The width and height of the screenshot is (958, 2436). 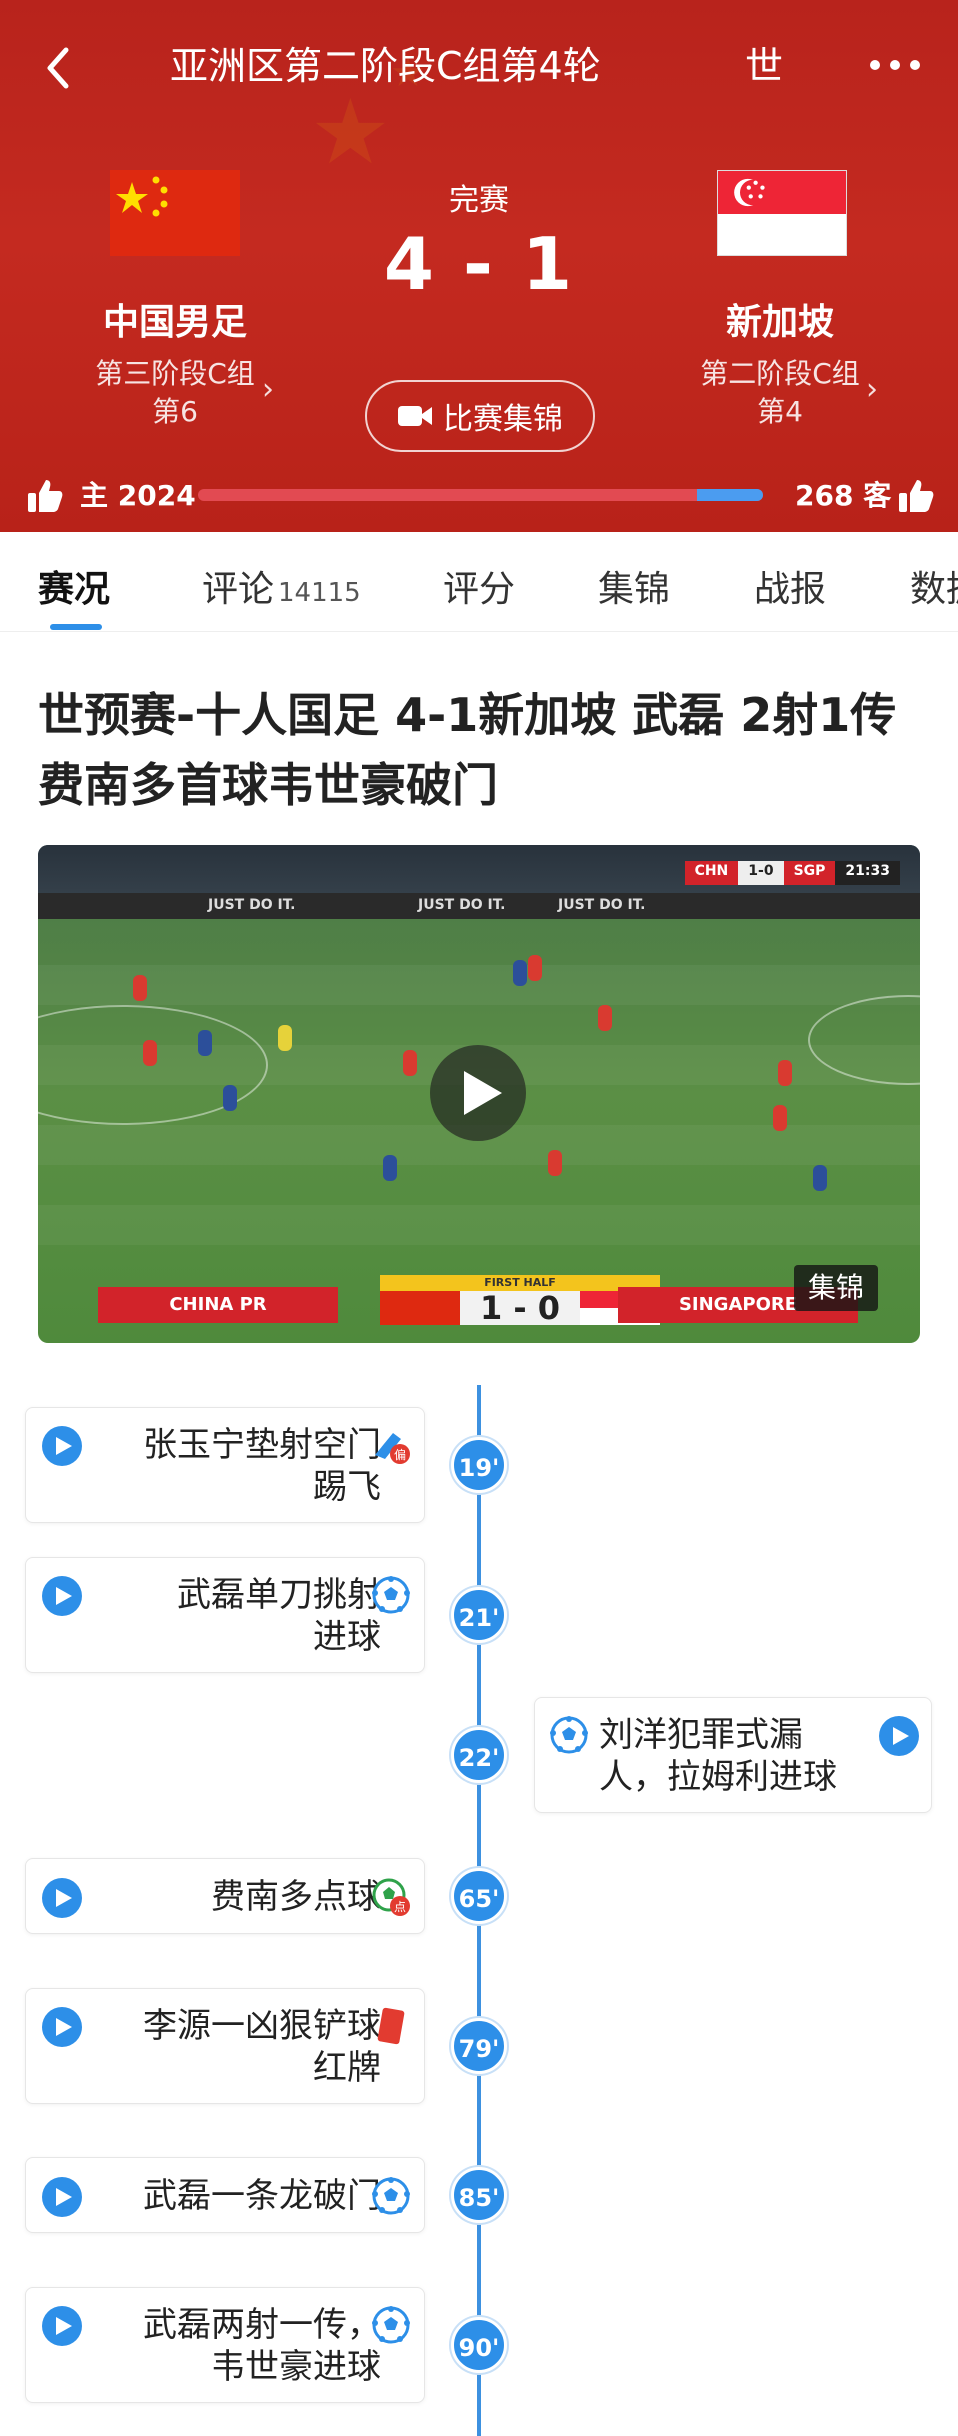 What do you see at coordinates (843, 495) in the screenshot?
I see `away-vote-count: 268 客` at bounding box center [843, 495].